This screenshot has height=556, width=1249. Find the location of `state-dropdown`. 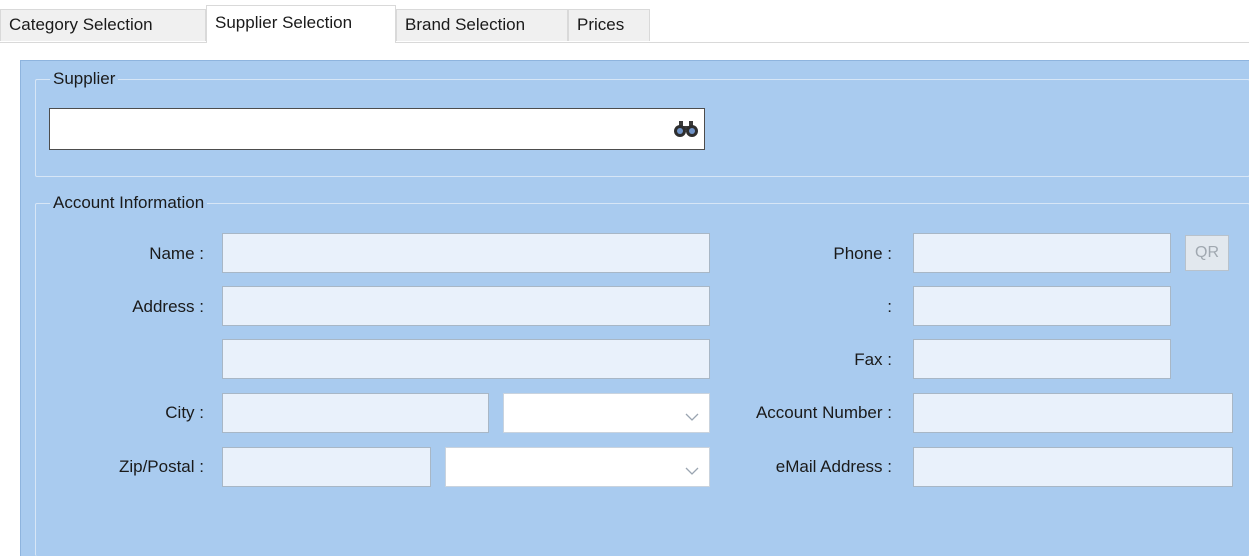

state-dropdown is located at coordinates (606, 413).